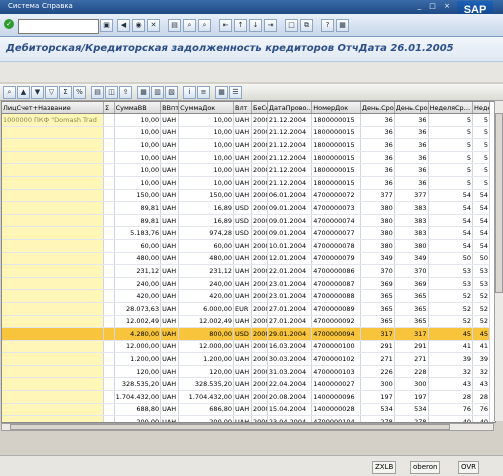 The image size is (503, 476). Describe the element at coordinates (138, 322) in the screenshot. I see `table-cell: 12.002,49` at that location.